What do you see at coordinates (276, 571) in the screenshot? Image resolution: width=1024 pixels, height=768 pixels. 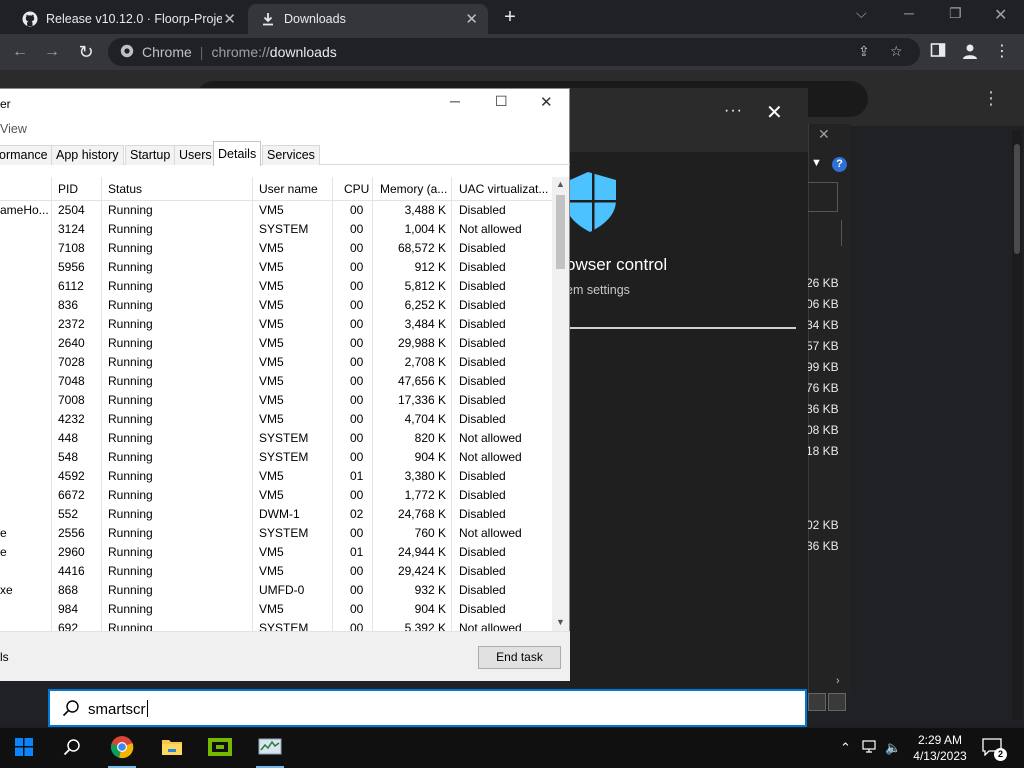 I see `table-row: 4416 Running VM5 00 29,424 K Disabled` at bounding box center [276, 571].